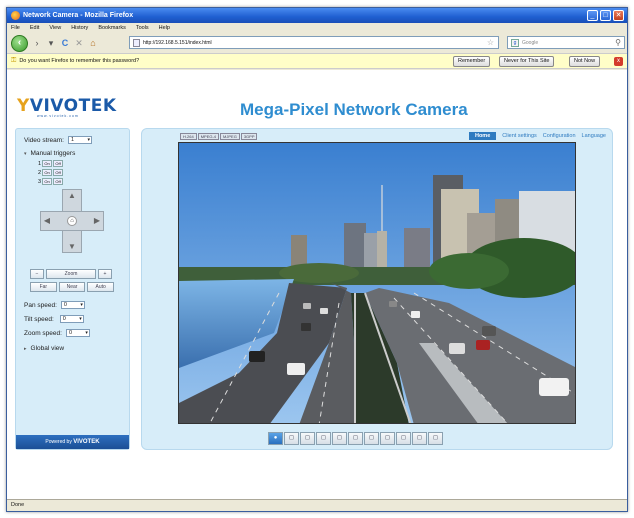  Describe the element at coordinates (97, 220) in the screenshot. I see `pan-right-icon: ▶` at that location.